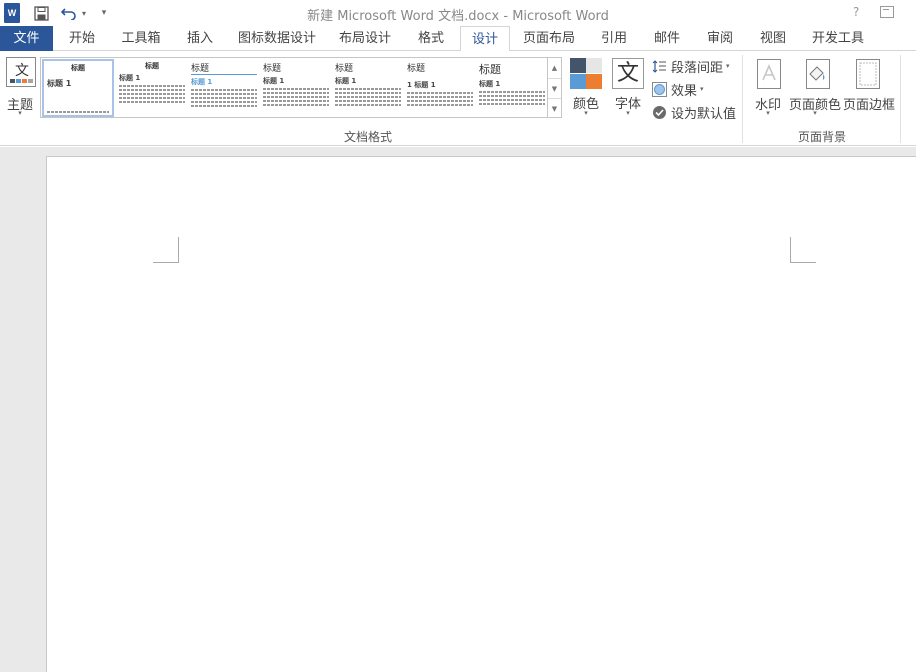  What do you see at coordinates (82, 38) in the screenshot?
I see `tab-home: 开始` at bounding box center [82, 38].